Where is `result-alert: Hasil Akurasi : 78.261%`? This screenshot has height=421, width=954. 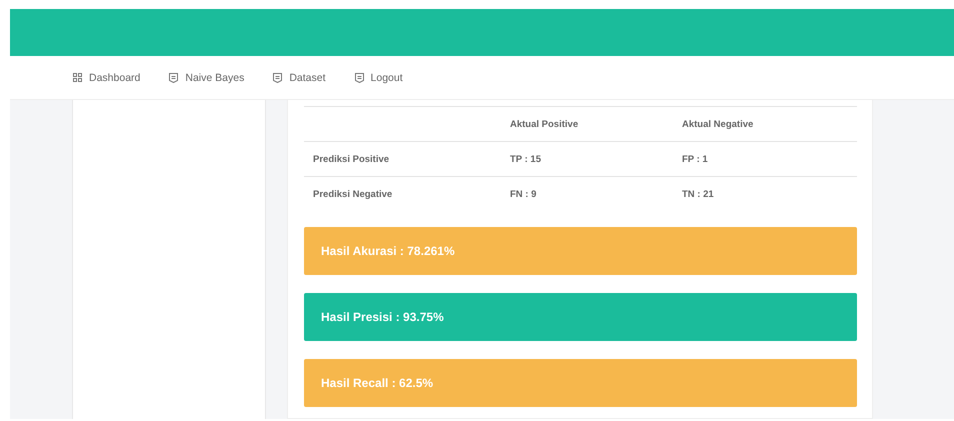 result-alert: Hasil Akurasi : 78.261% is located at coordinates (580, 251).